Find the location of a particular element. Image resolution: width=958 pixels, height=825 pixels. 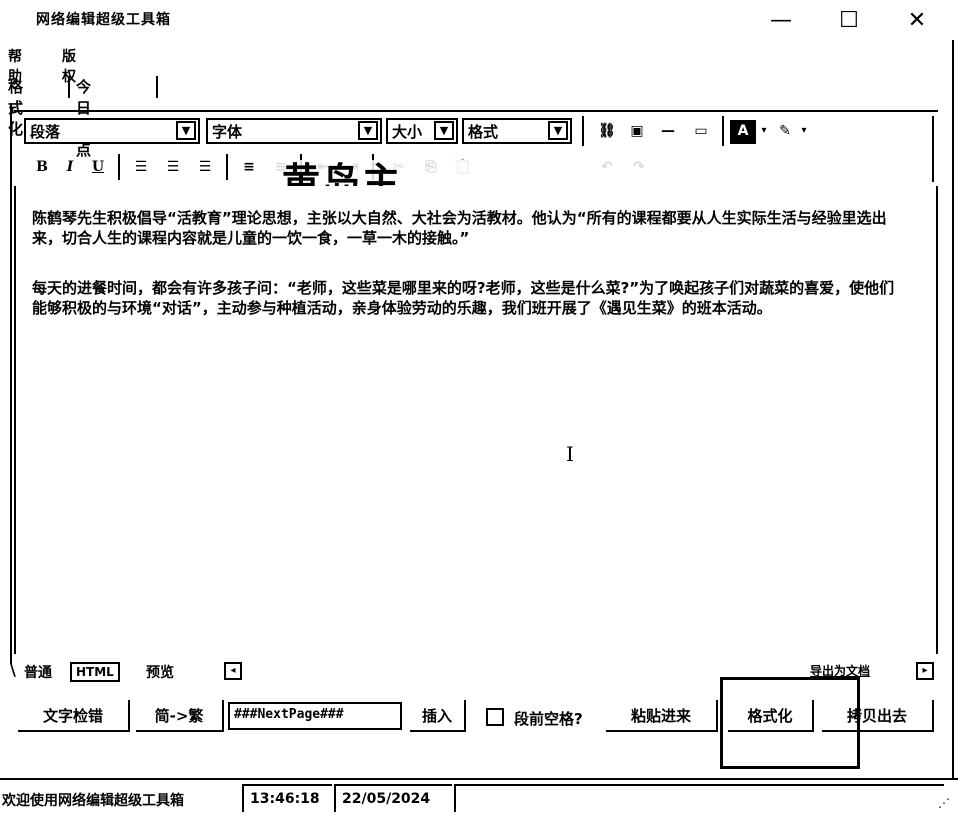

close-button: ✕ is located at coordinates (917, 20).